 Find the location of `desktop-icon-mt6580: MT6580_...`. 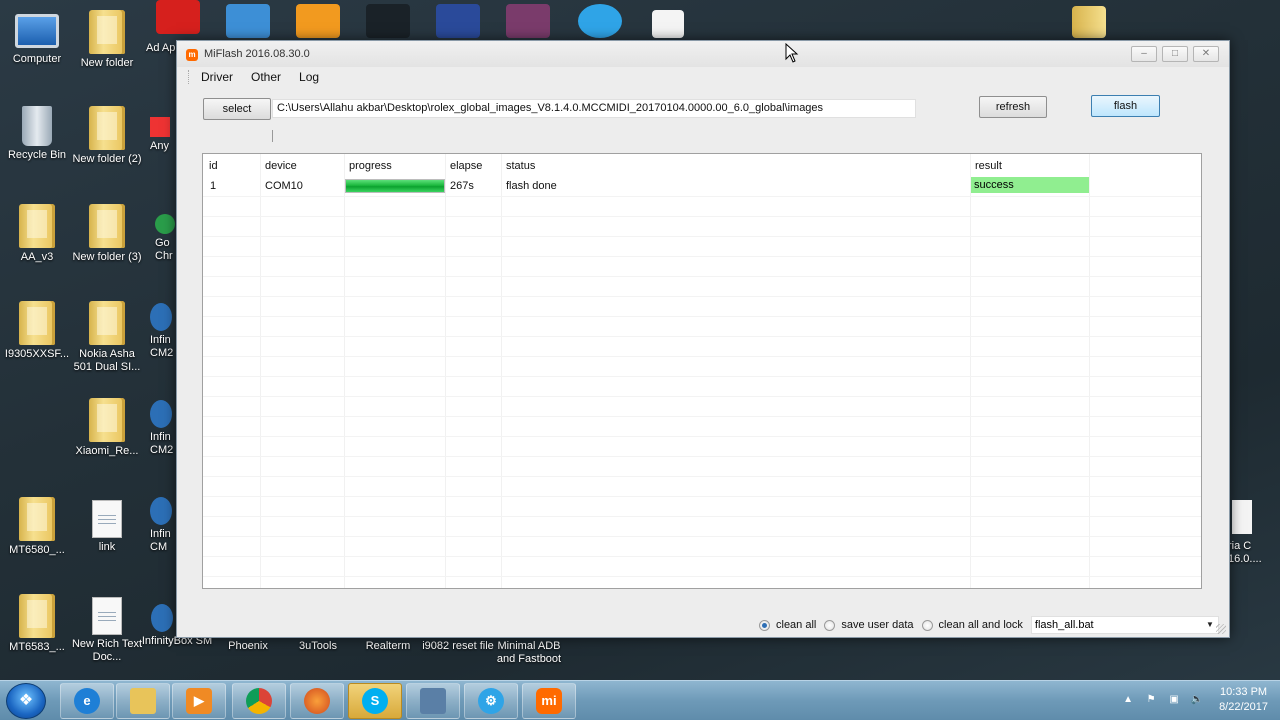

desktop-icon-mt6580: MT6580_... is located at coordinates (37, 527).